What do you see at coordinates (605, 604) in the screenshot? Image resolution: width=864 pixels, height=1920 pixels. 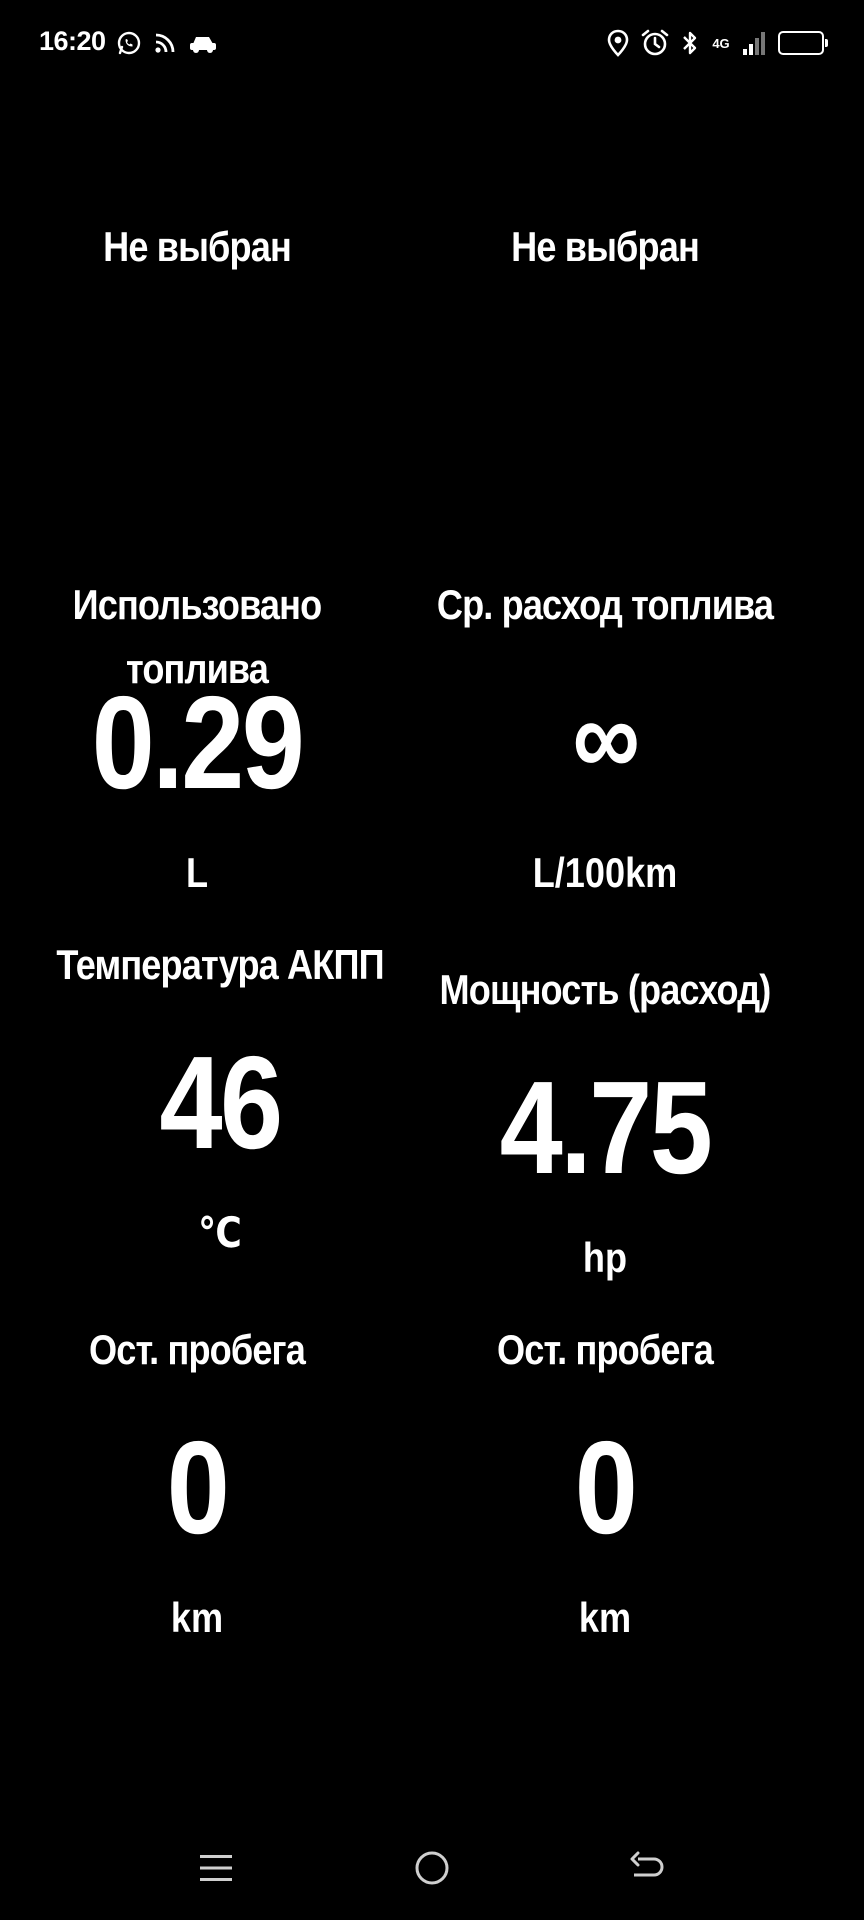 I see `gauge-label: Ср. расход топлива` at bounding box center [605, 604].